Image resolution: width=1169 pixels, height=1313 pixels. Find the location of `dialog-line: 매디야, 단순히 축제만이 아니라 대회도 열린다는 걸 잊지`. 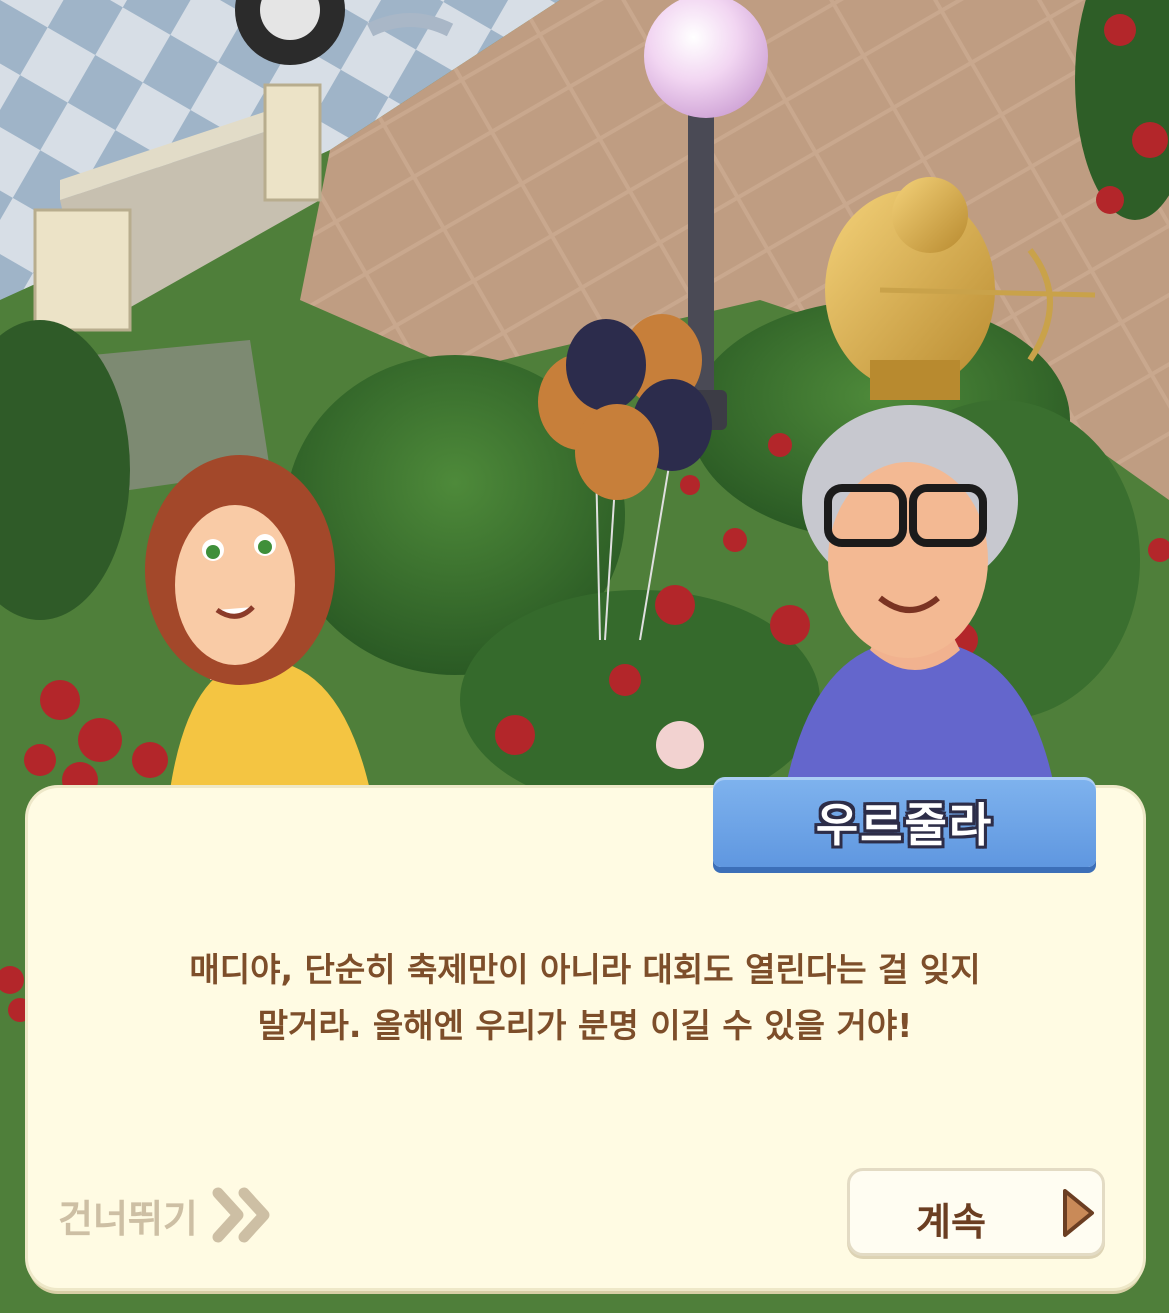

dialog-line: 매디야, 단순히 축제만이 아니라 대회도 열린다는 걸 잊지 is located at coordinates (585, 969).